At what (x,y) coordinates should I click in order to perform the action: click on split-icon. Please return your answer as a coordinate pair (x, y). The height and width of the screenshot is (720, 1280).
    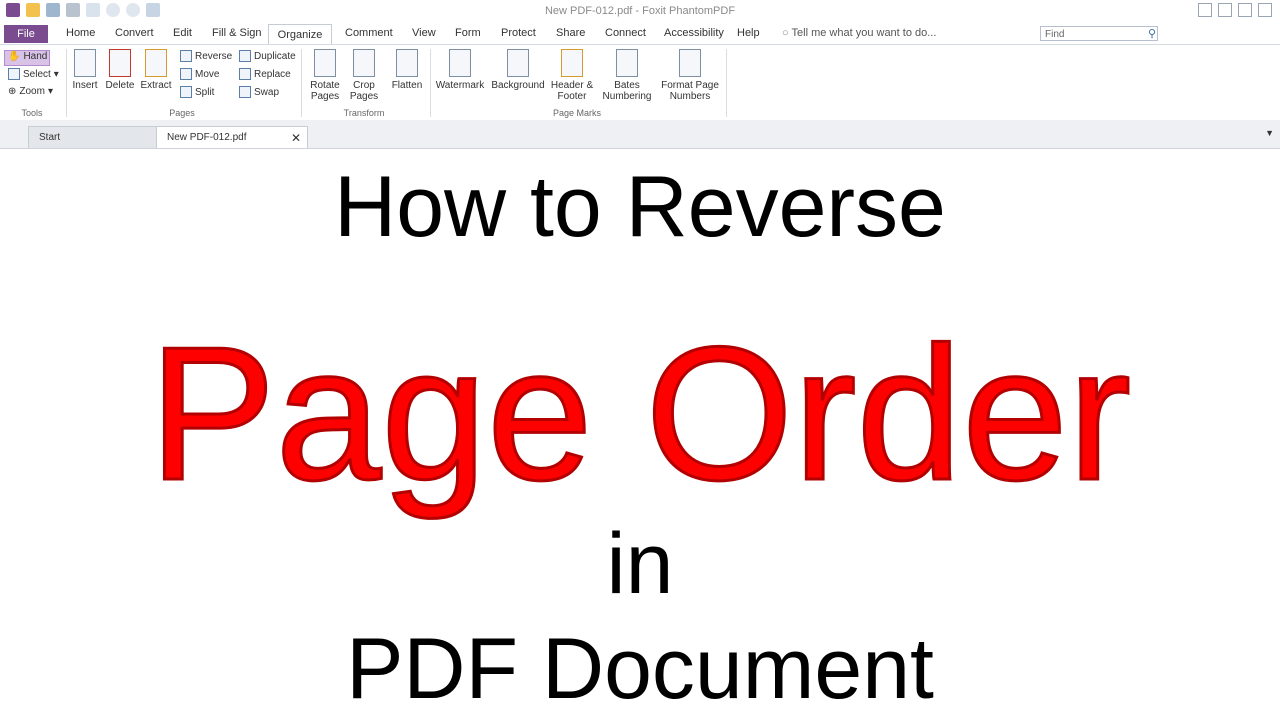
    Looking at the image, I should click on (186, 92).